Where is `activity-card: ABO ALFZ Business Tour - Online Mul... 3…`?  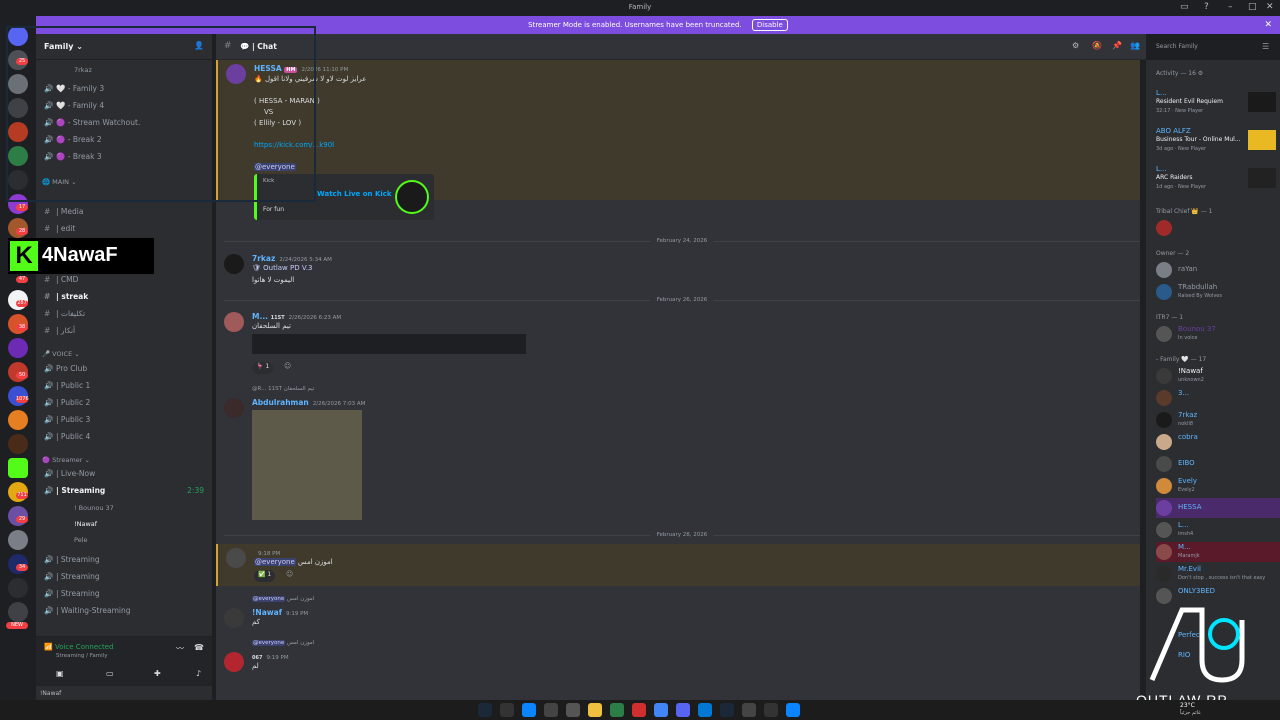
activity-card: ABO ALFZ Business Tour - Online Mul... 3… is located at coordinates (1218, 141).